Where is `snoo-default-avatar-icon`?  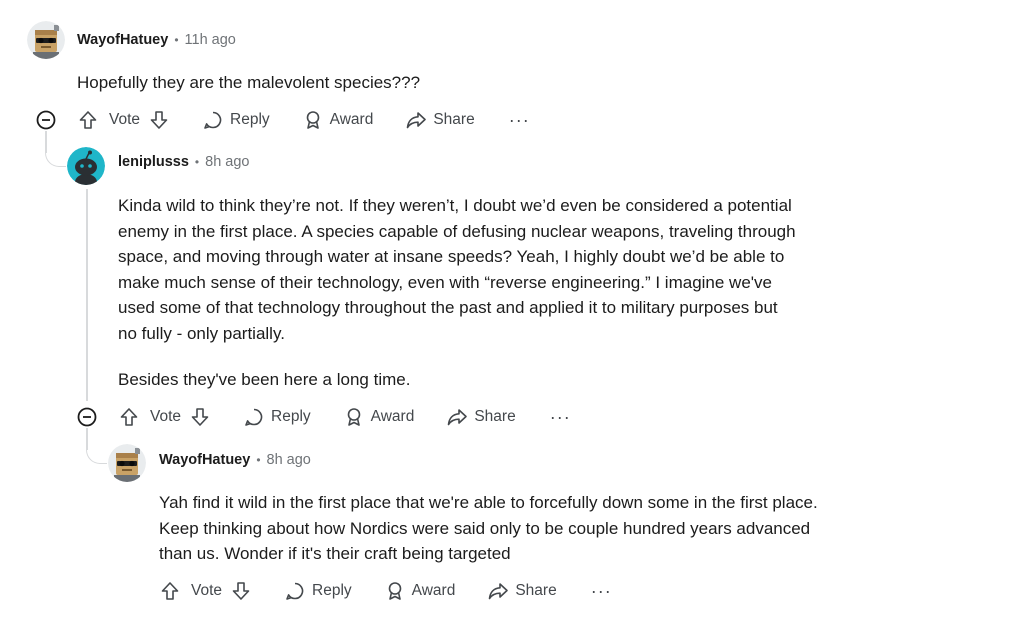 snoo-default-avatar-icon is located at coordinates (86, 166).